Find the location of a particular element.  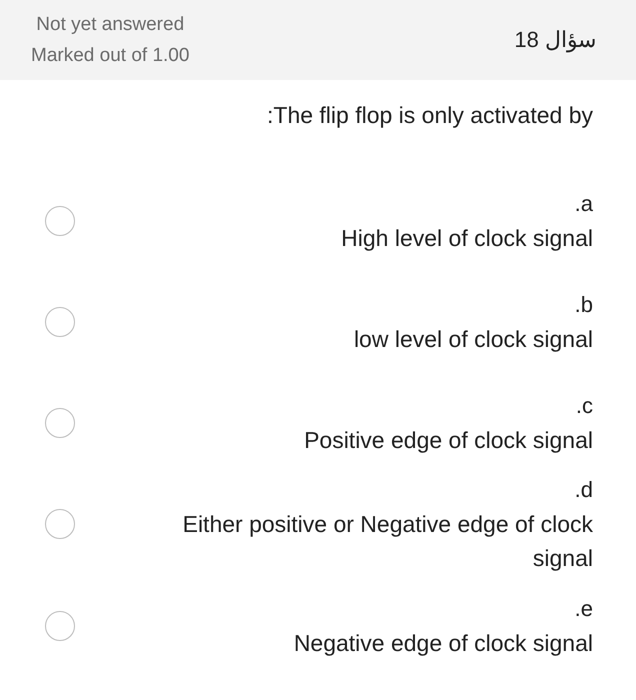

answer-status: Not yet answered is located at coordinates (110, 24).